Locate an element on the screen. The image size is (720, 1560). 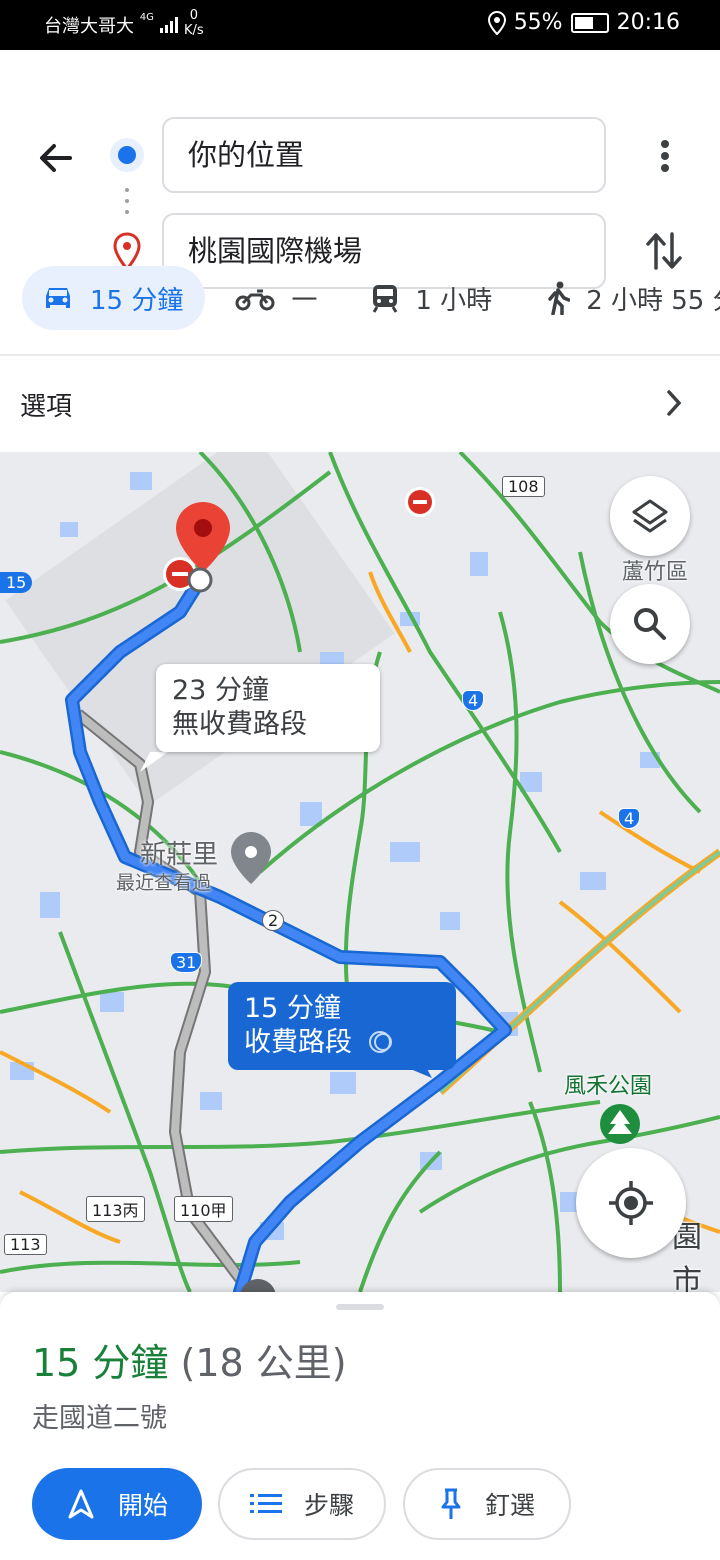
signal-icon is located at coordinates (168, 25).